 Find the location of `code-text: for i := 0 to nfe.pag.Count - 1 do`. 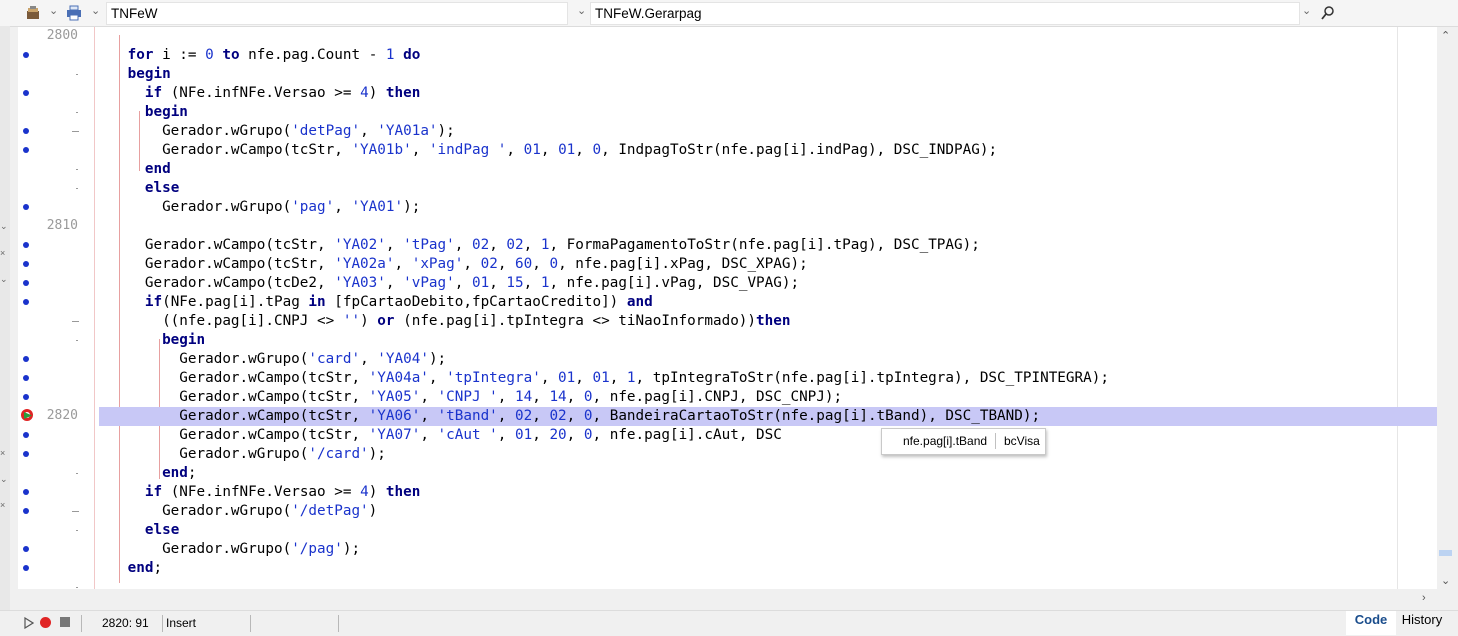

code-text: for i := 0 to nfe.pag.Count - 1 do is located at coordinates (274, 55).